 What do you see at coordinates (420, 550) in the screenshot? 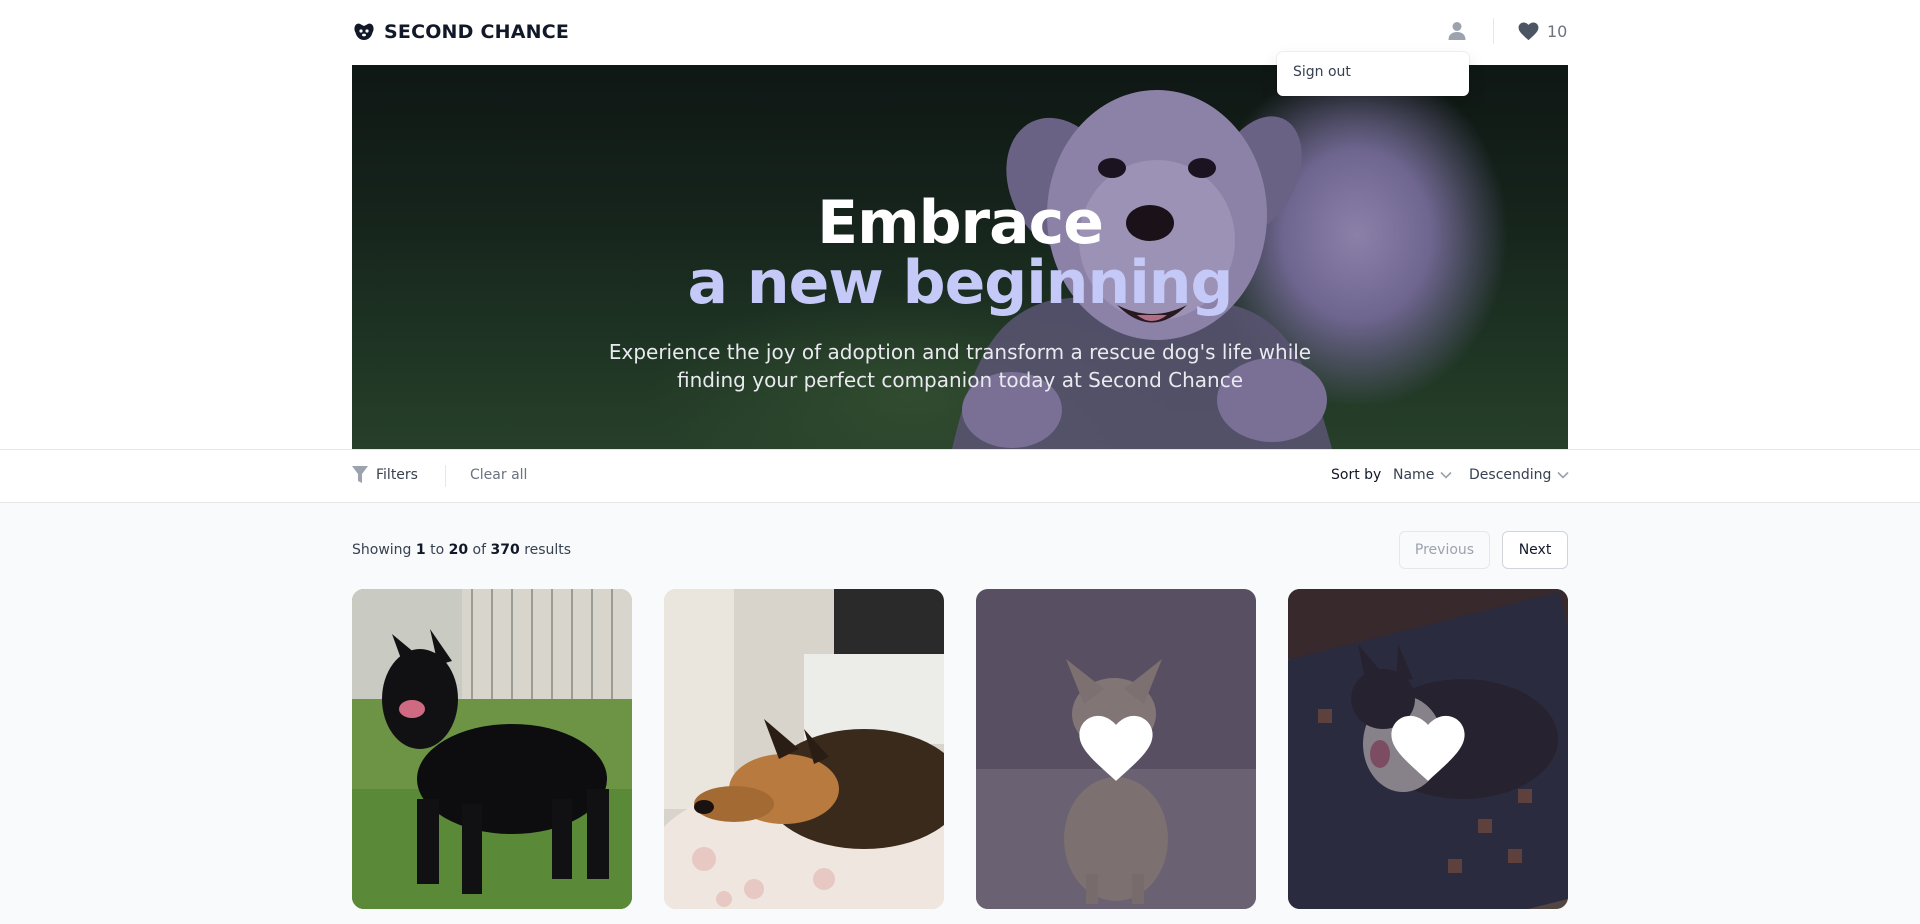
I see `results-from: 1` at bounding box center [420, 550].